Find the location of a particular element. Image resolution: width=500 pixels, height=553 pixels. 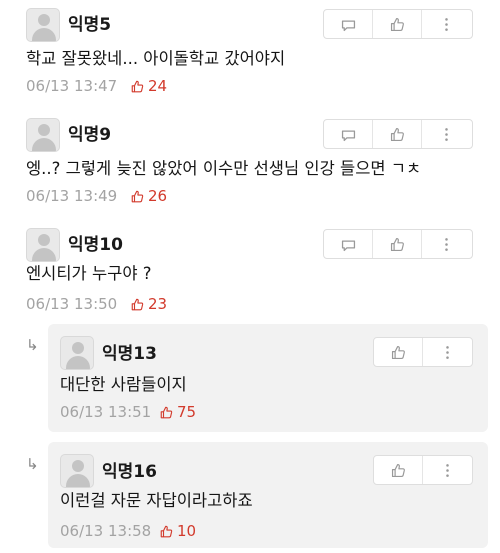

comment-text: 엔시티가 누구야 ? is located at coordinates (89, 273).